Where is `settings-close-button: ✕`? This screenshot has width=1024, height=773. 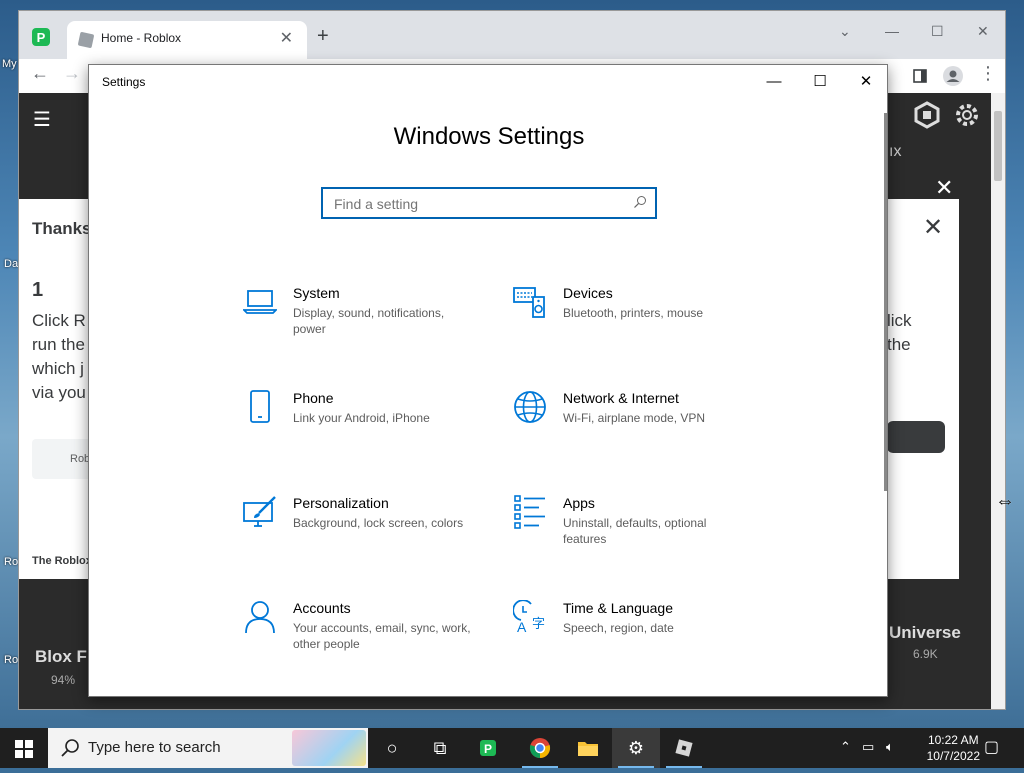 settings-close-button: ✕ is located at coordinates (866, 82).